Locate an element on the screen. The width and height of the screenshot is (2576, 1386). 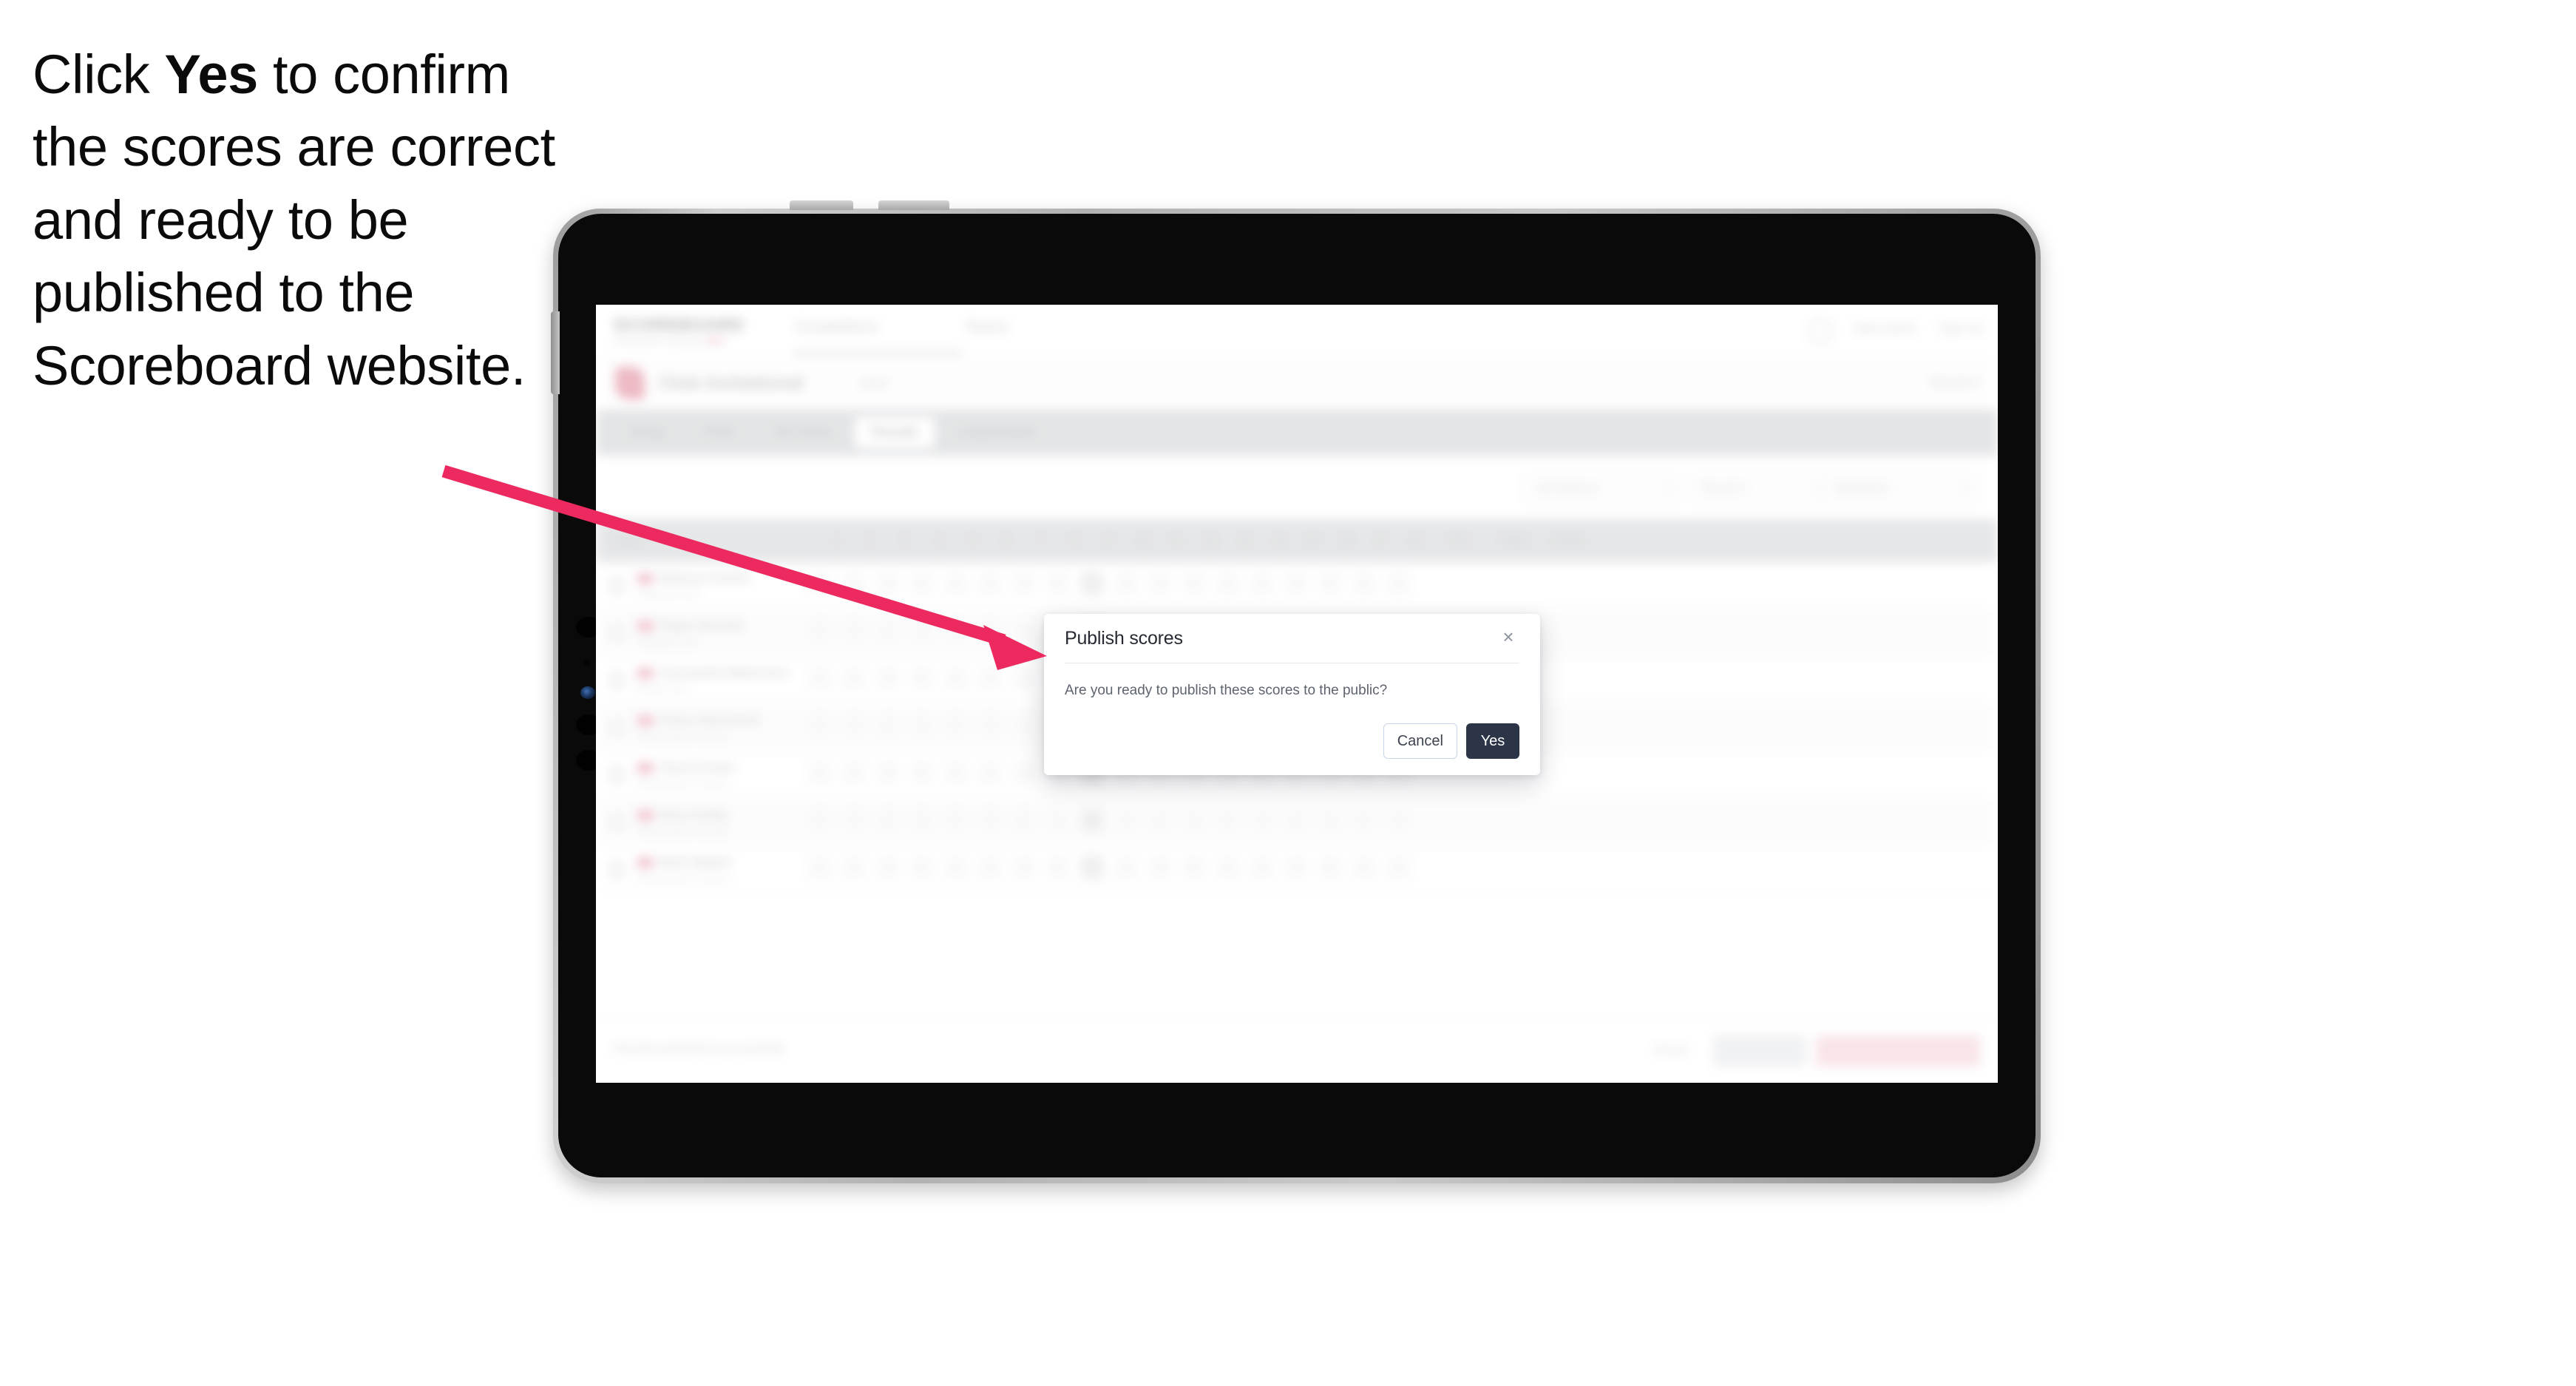
sensor-dot-icon is located at coordinates (586, 663).